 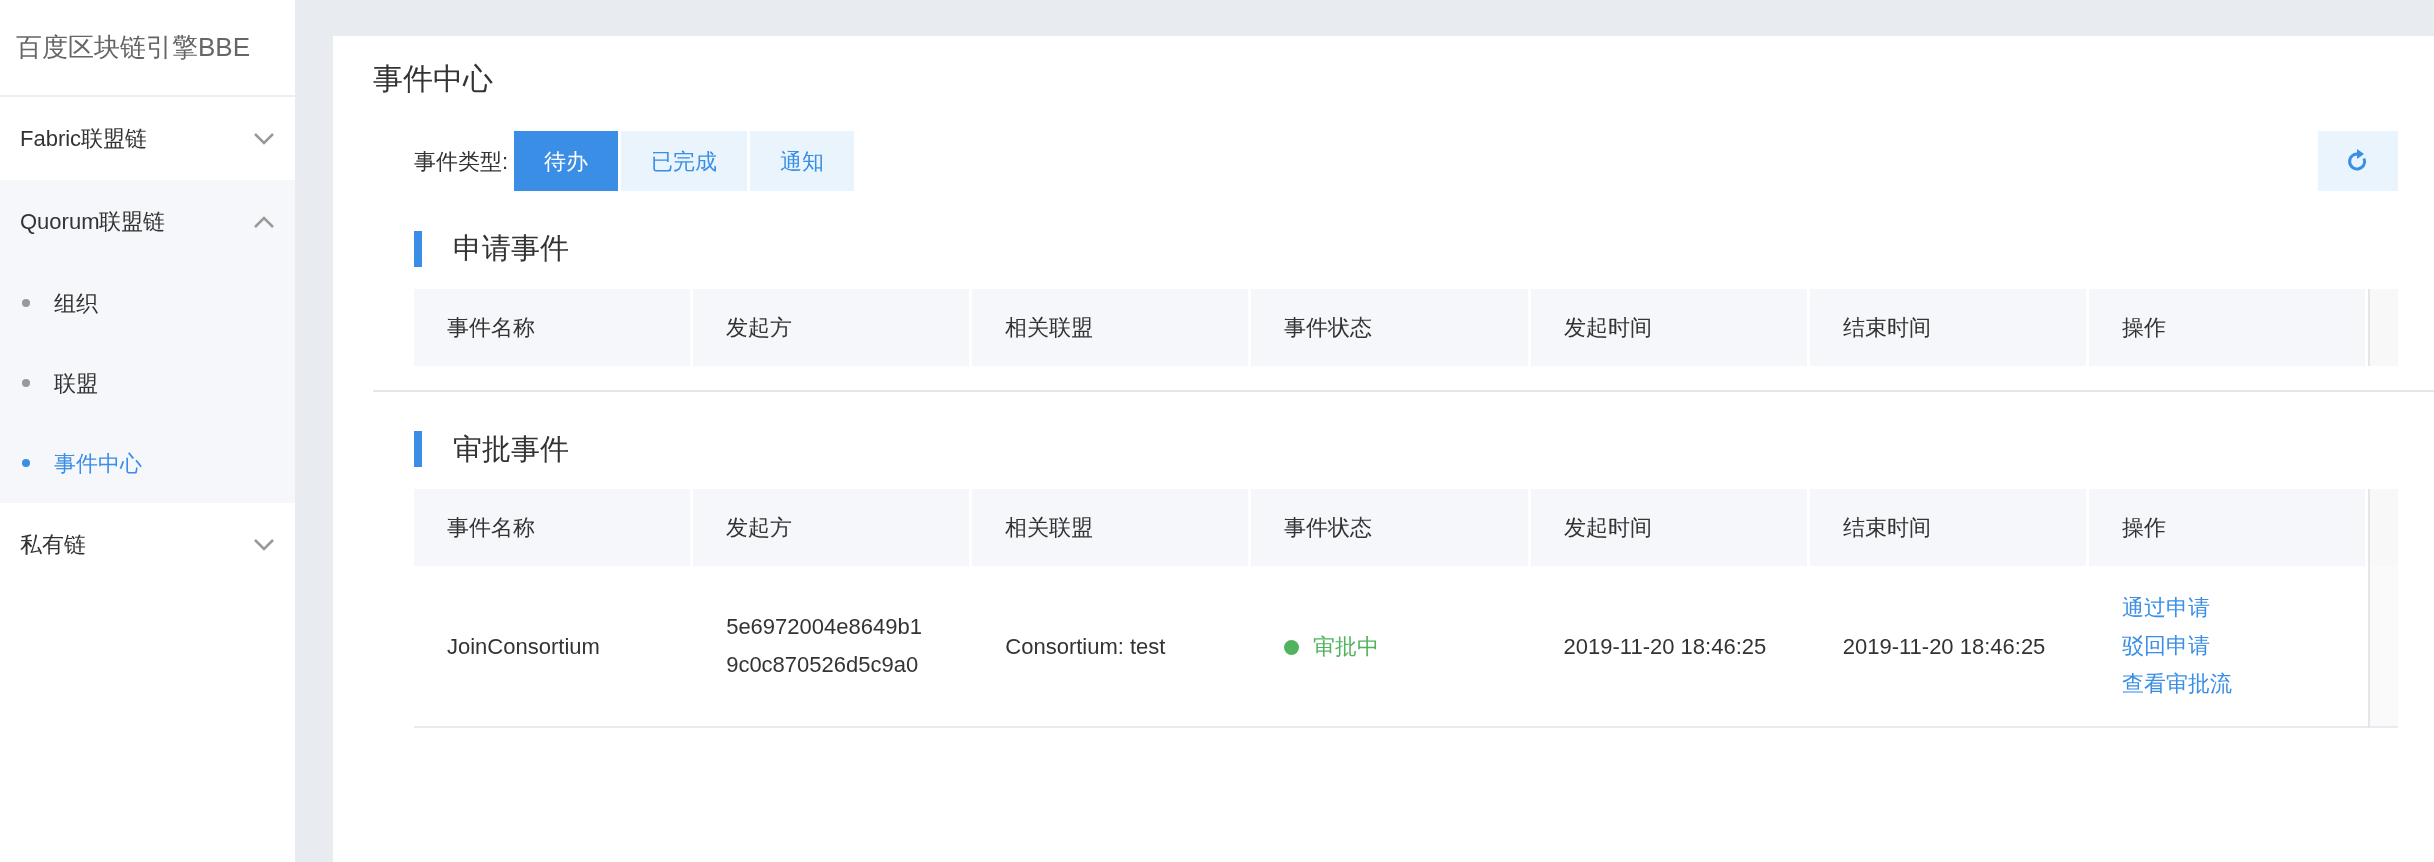 What do you see at coordinates (511, 248) in the screenshot?
I see `section-title: 申请事件` at bounding box center [511, 248].